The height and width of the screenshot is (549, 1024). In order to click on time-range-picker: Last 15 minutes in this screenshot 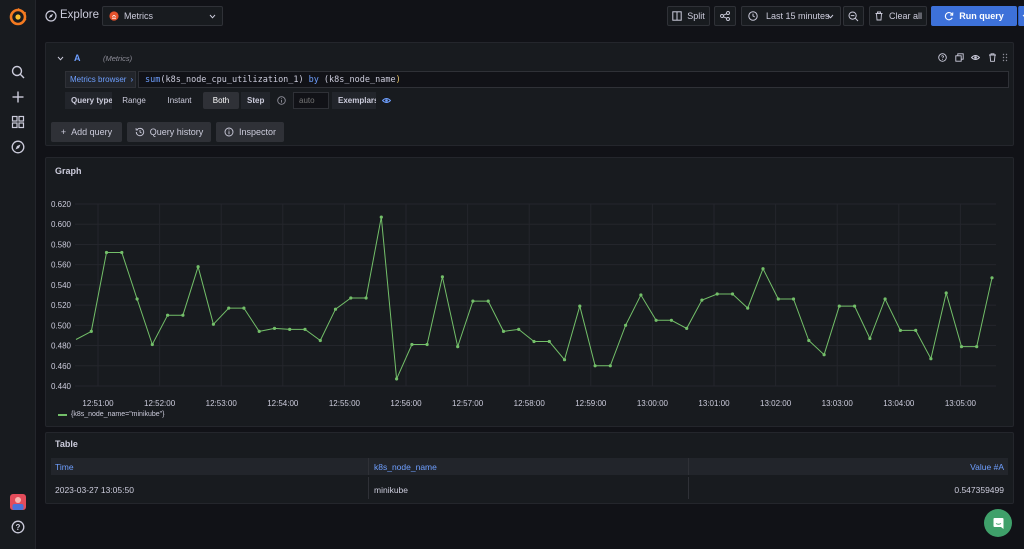, I will do `click(791, 16)`.